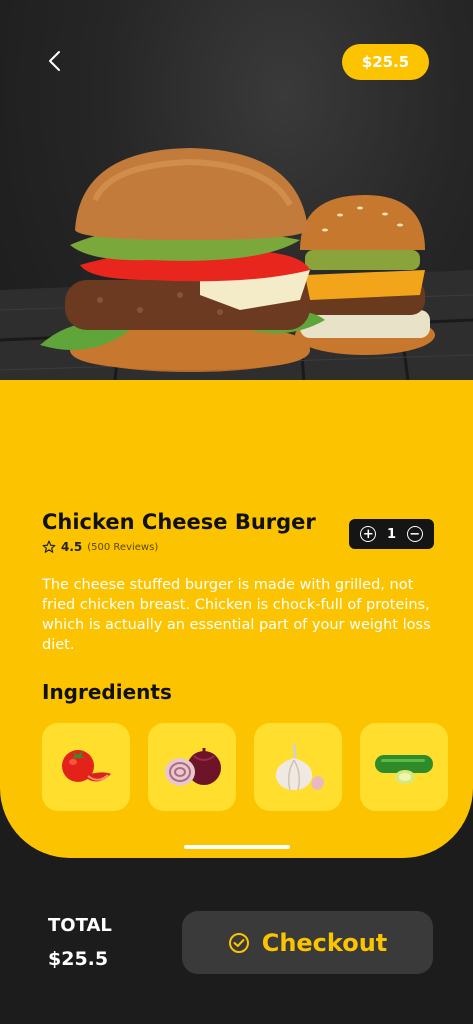 This screenshot has height=1024, width=473. I want to click on quantity-stepper: + 1 −, so click(391, 534).